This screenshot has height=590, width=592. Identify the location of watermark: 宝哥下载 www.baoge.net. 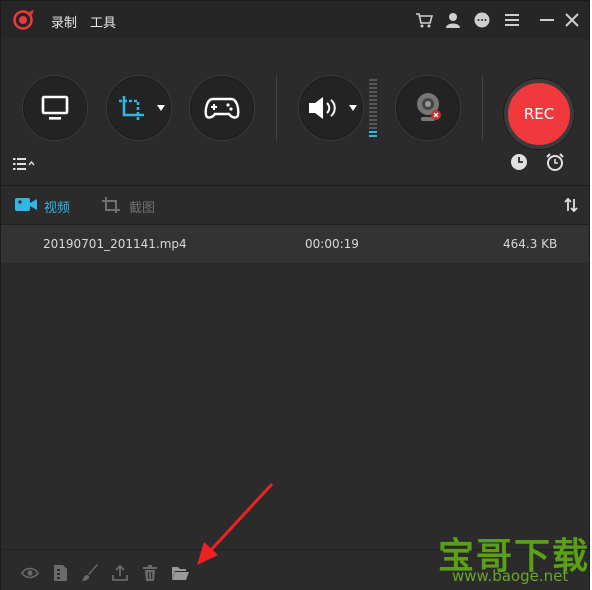
(513, 557).